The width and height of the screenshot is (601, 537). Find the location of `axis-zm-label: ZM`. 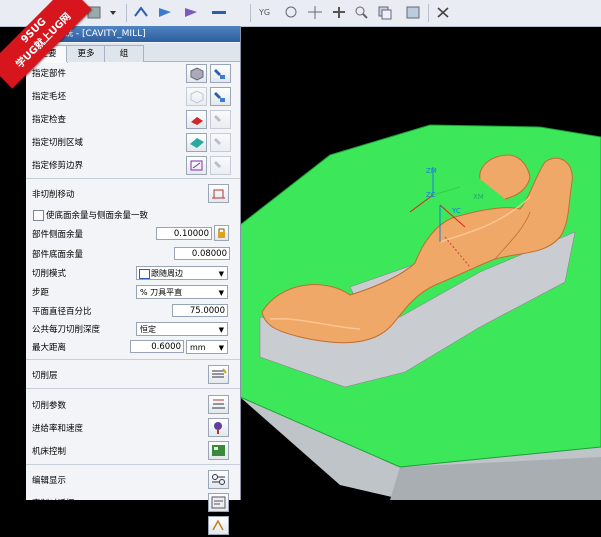

axis-zm-label: ZM is located at coordinates (431, 171).